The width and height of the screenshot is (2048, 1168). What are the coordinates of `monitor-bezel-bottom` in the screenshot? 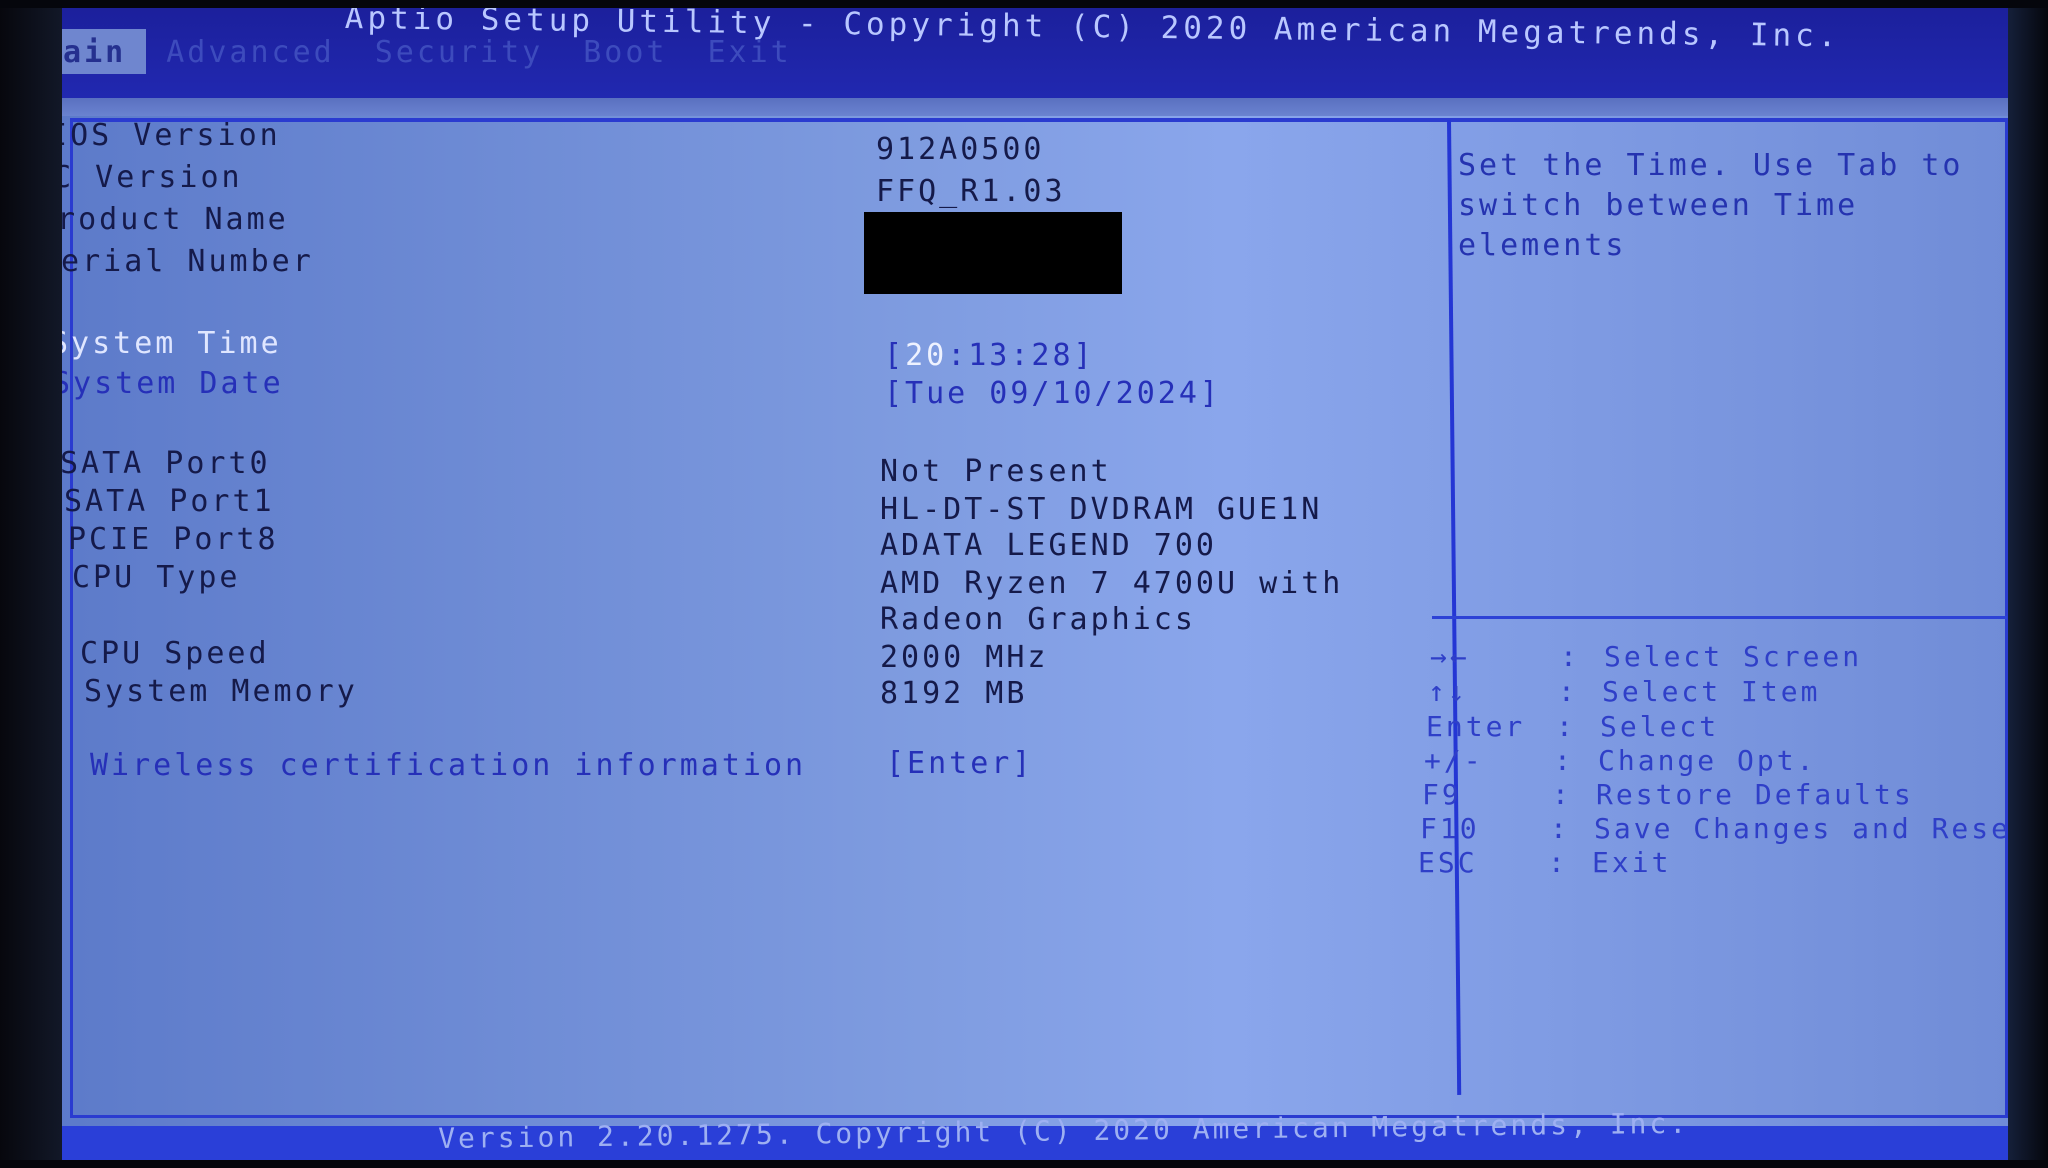 It's located at (1024, 1164).